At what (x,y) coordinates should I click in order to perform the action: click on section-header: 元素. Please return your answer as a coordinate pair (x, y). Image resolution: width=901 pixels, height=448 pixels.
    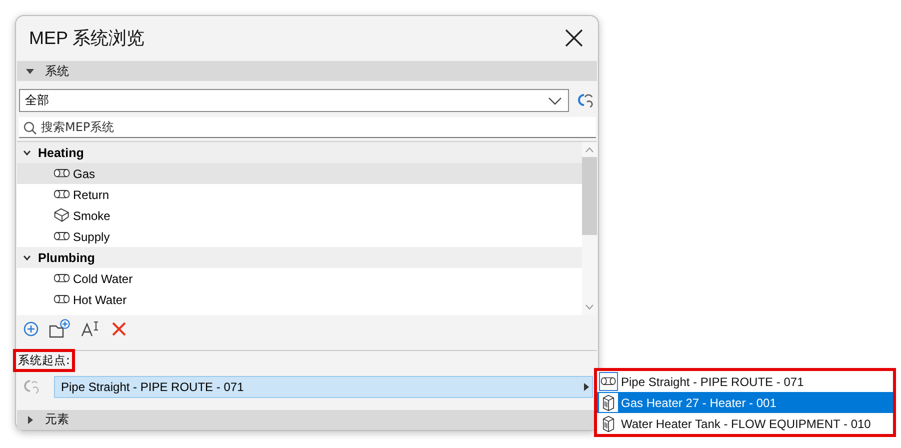
    Looking at the image, I should click on (307, 420).